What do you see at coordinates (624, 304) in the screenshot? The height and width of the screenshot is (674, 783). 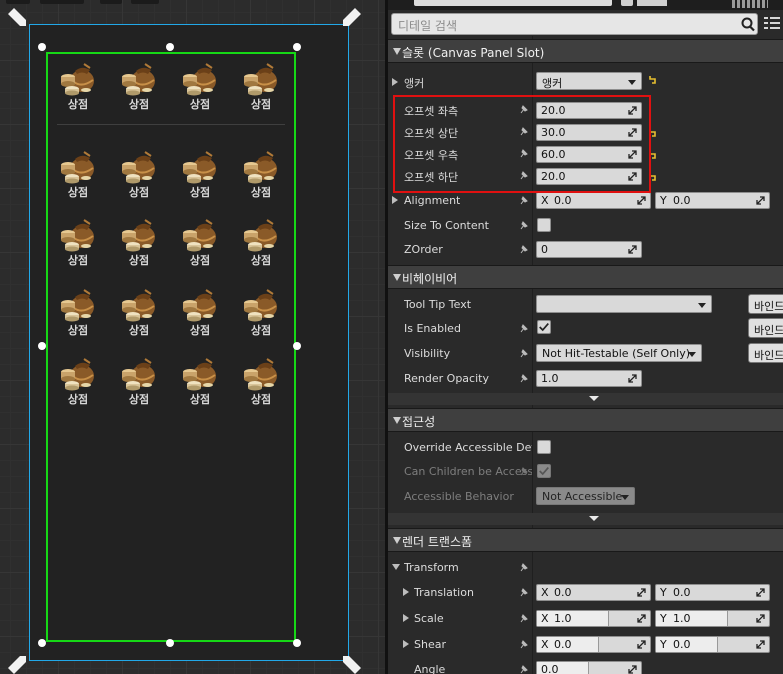 I see `tooltip-text-field` at bounding box center [624, 304].